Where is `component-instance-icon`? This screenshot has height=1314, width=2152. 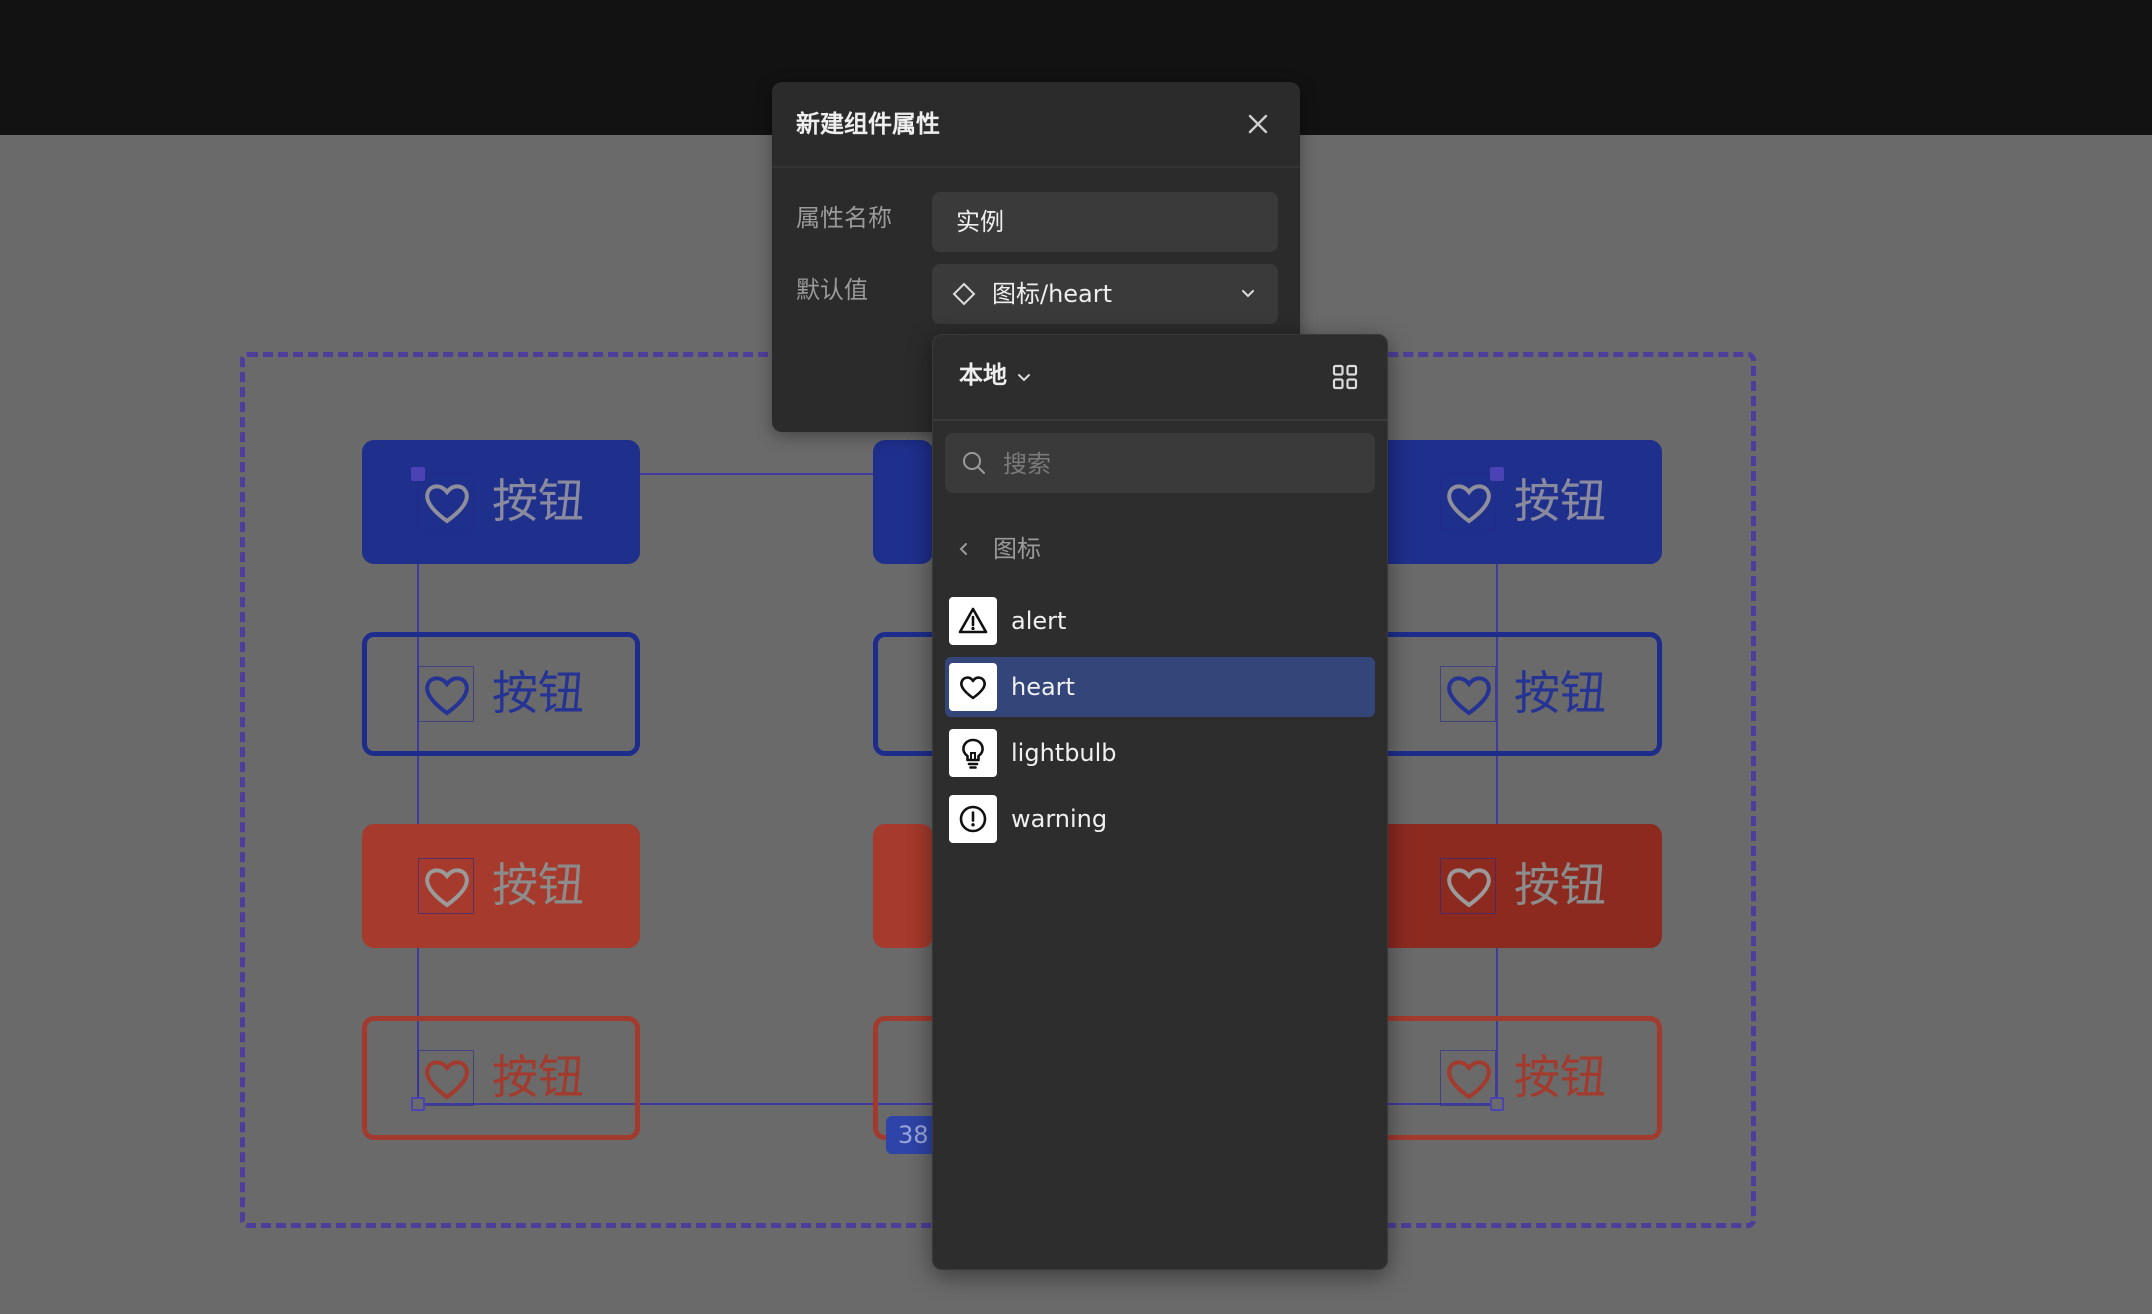 component-instance-icon is located at coordinates (964, 294).